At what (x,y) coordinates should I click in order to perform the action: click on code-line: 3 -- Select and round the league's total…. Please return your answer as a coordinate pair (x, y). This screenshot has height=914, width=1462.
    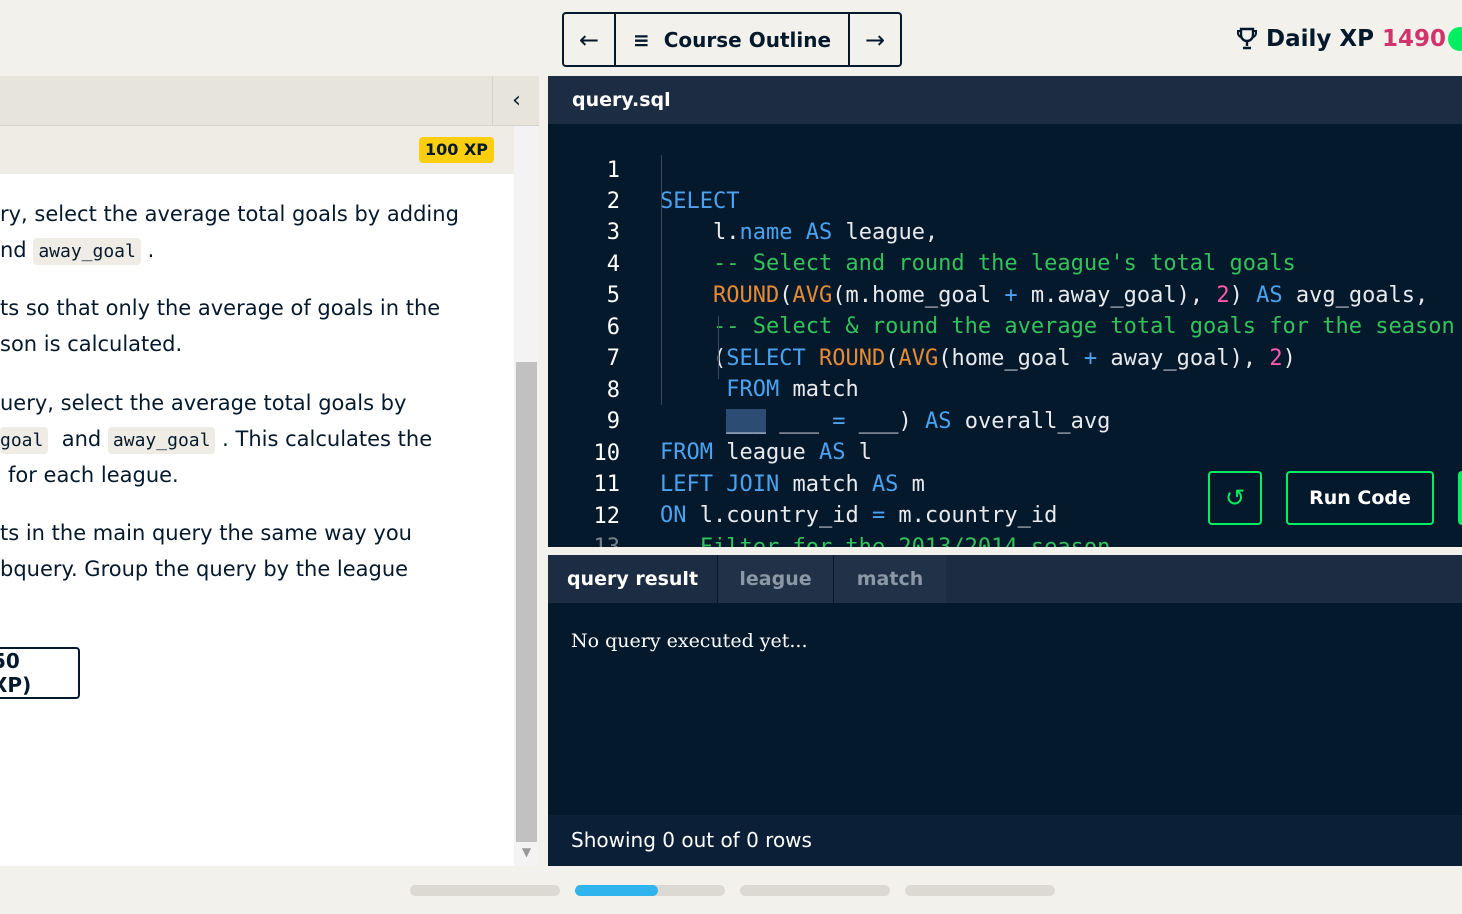
    Looking at the image, I should click on (1005, 231).